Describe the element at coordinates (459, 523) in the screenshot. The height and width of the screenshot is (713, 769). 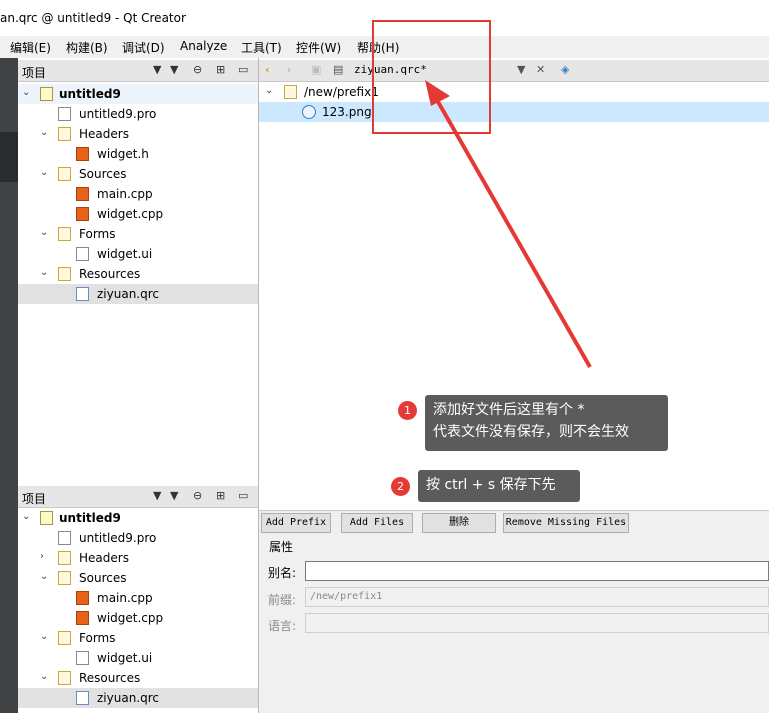
I see `delete-button: 删除` at that location.